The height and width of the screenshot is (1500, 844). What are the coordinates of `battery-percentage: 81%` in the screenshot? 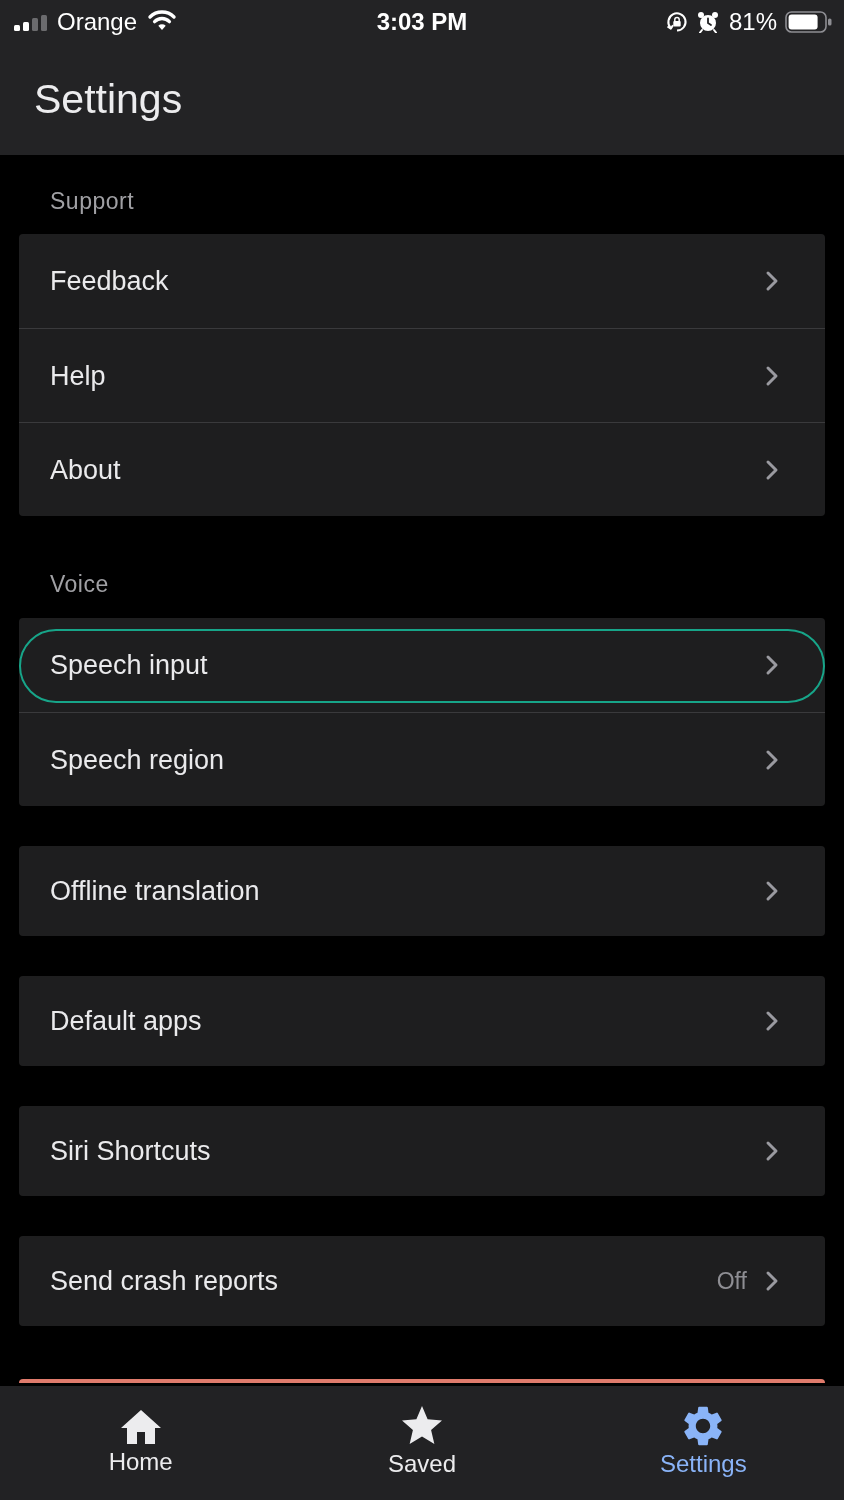 It's located at (752, 22).